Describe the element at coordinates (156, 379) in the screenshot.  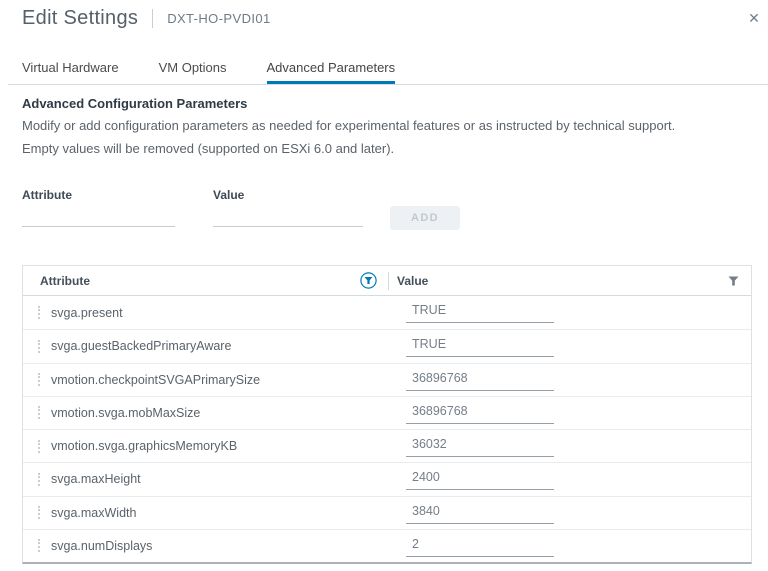
I see `attribute-name: vmotion.checkpointSVGAPrimarySize` at that location.